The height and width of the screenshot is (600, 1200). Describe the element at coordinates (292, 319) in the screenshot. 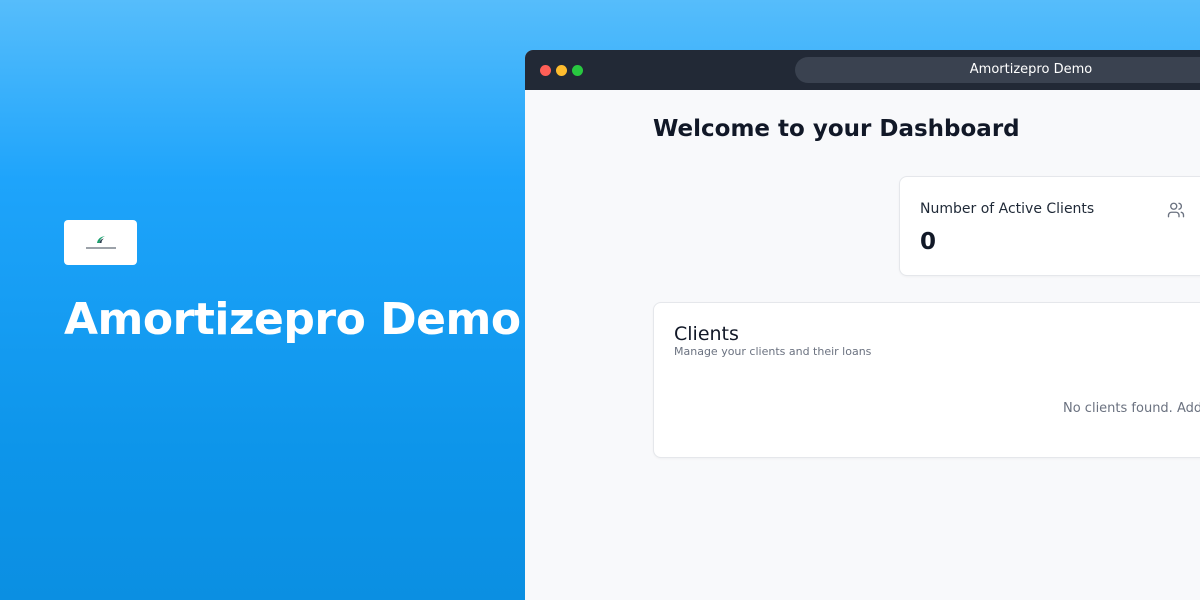

I see `hero-title: Amortizepro Demo` at that location.